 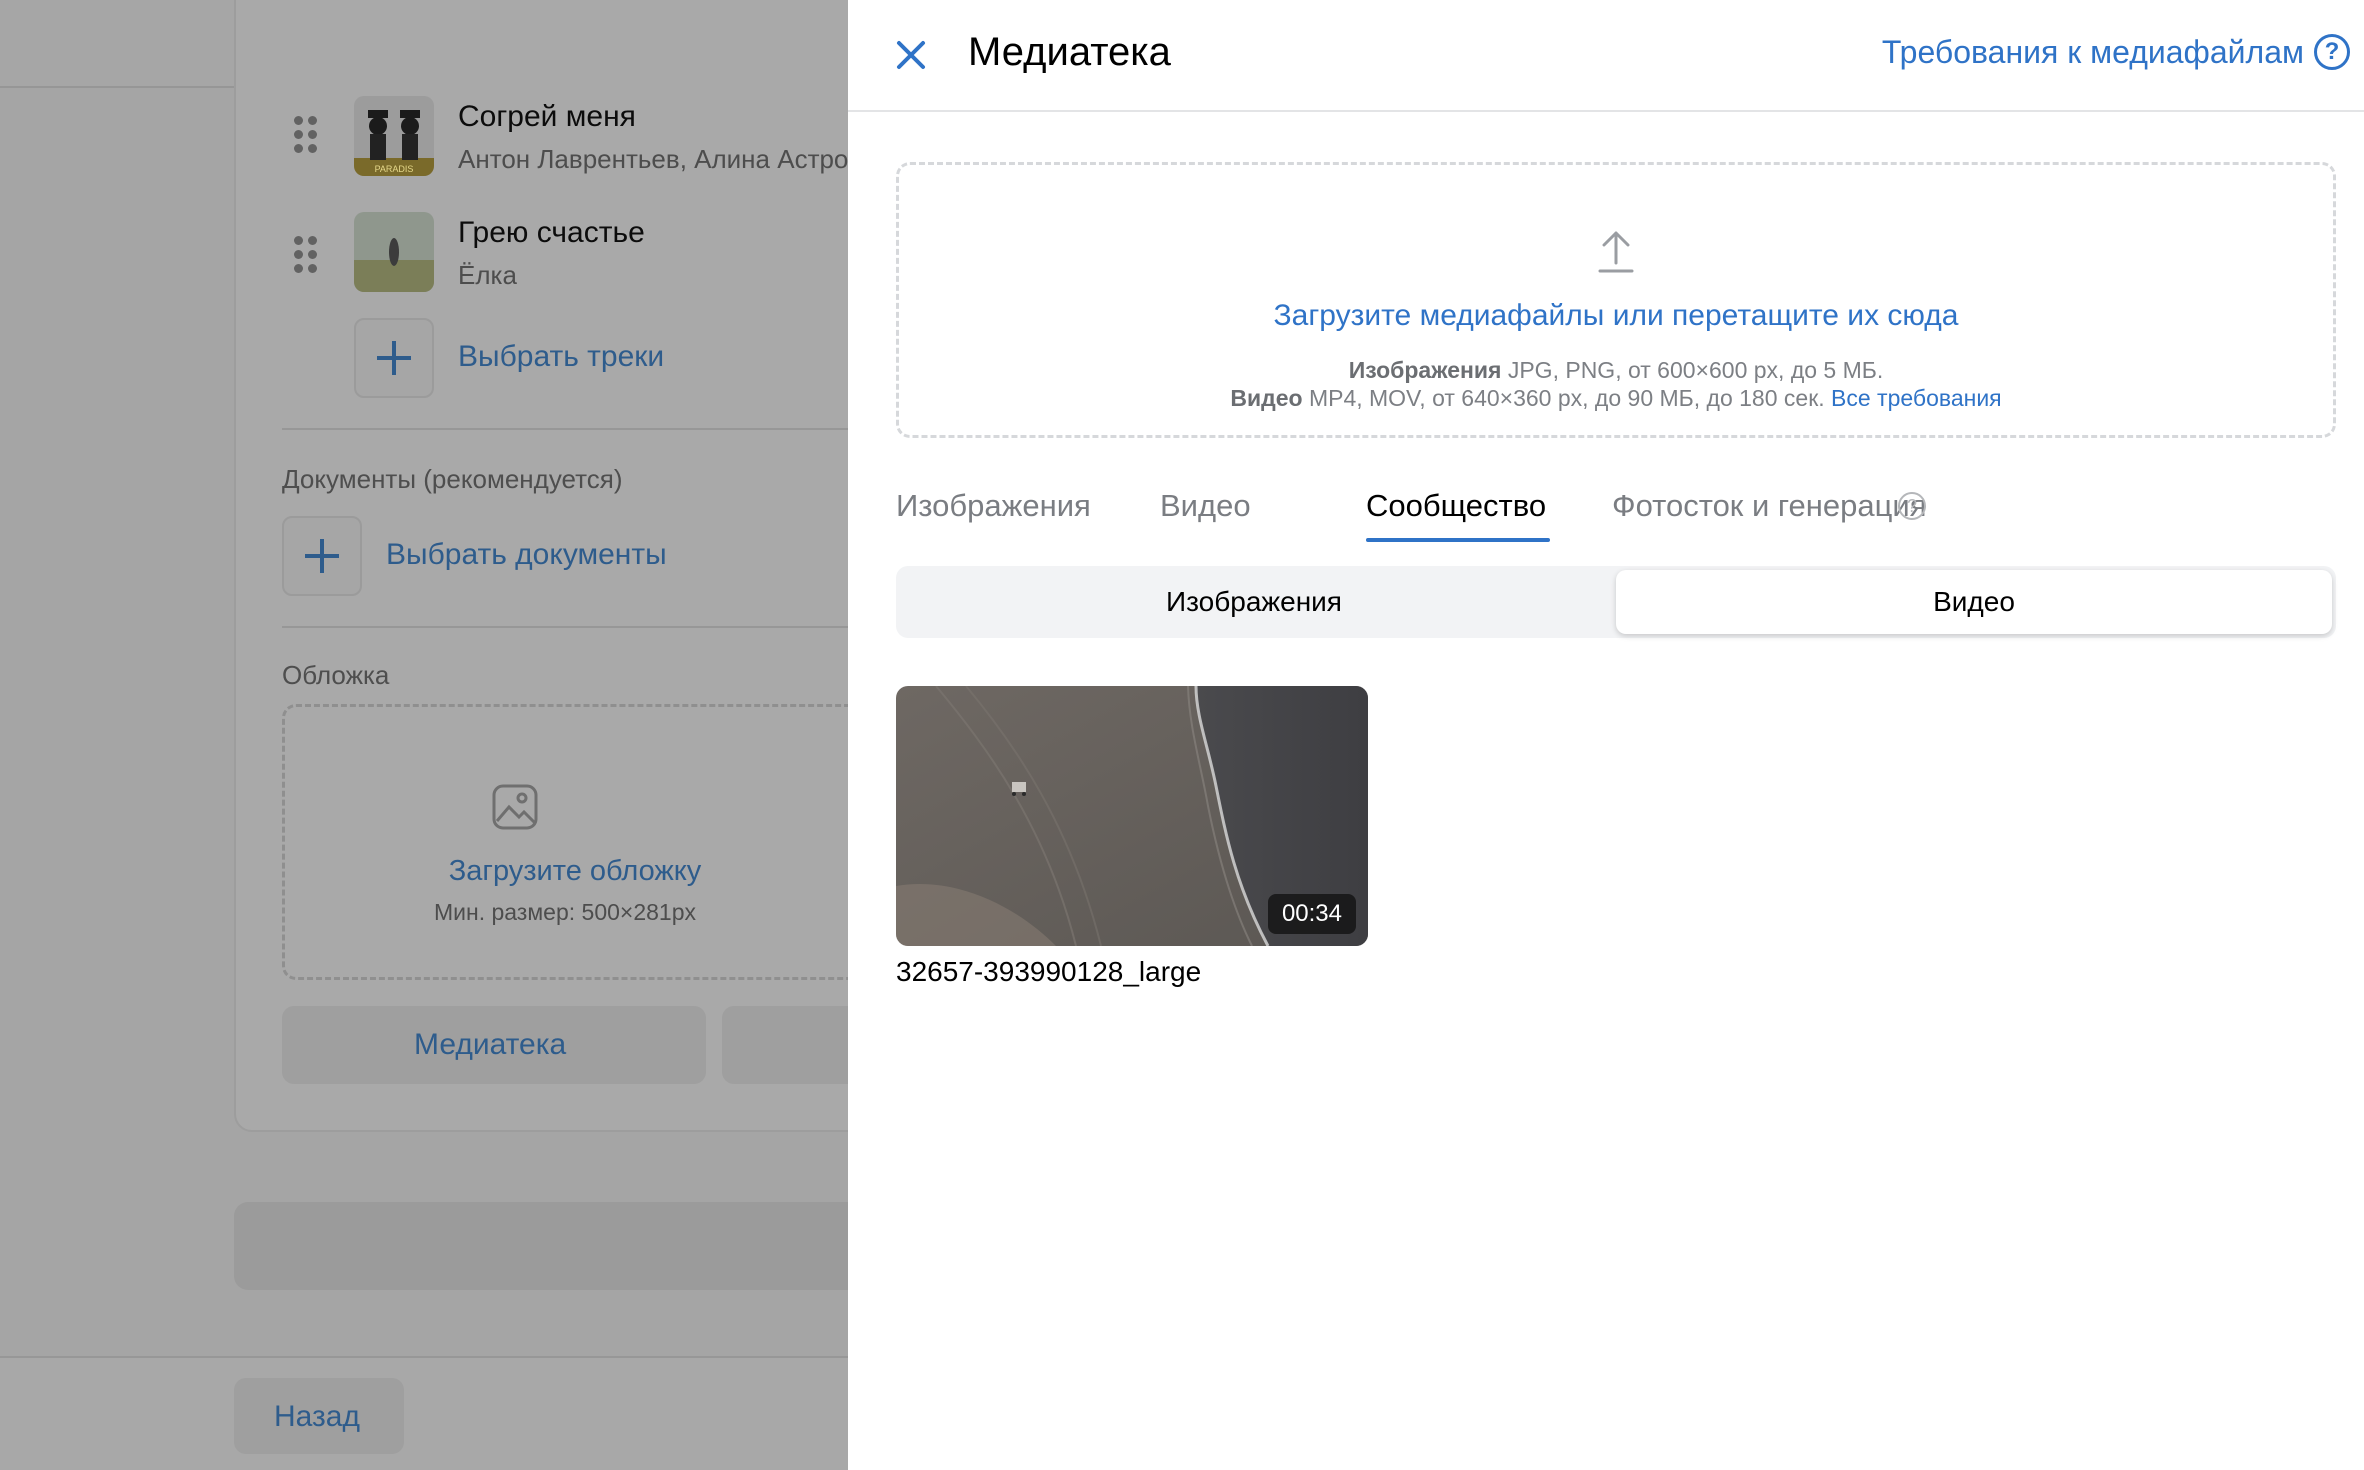 I want to click on tab-photostock: Фотосток и генерация, so click(x=1769, y=506).